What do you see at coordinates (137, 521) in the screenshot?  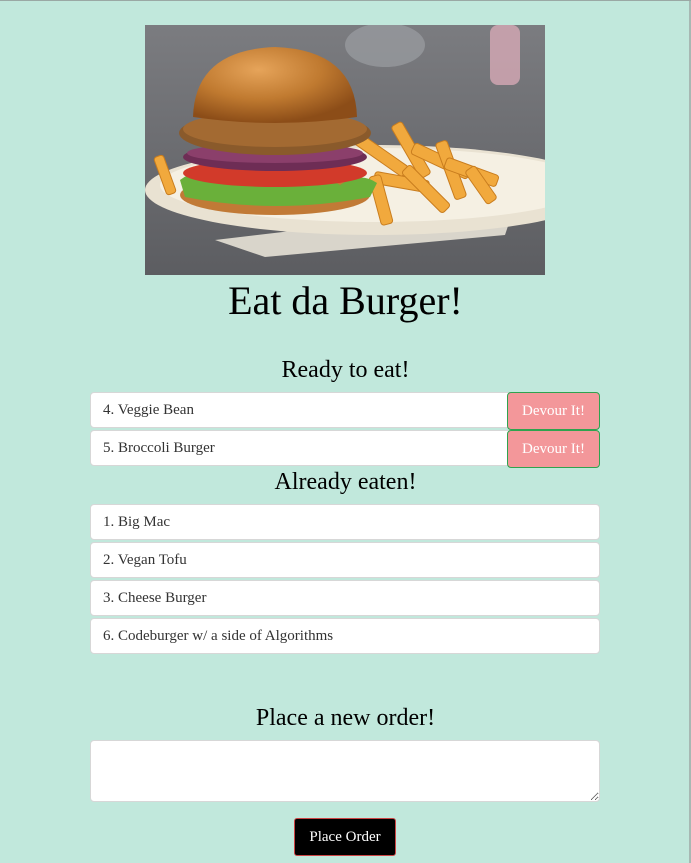 I see `burger-name: 1. Big Mac` at bounding box center [137, 521].